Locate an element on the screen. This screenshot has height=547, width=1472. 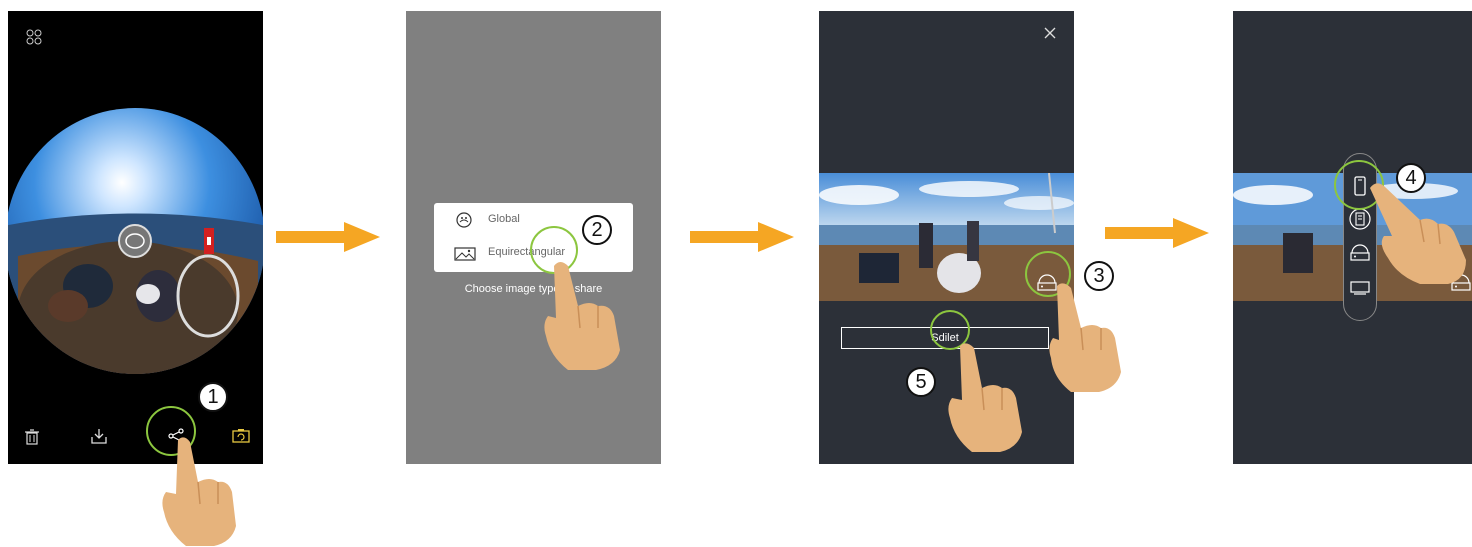
fisheye-photo is located at coordinates (135, 241).